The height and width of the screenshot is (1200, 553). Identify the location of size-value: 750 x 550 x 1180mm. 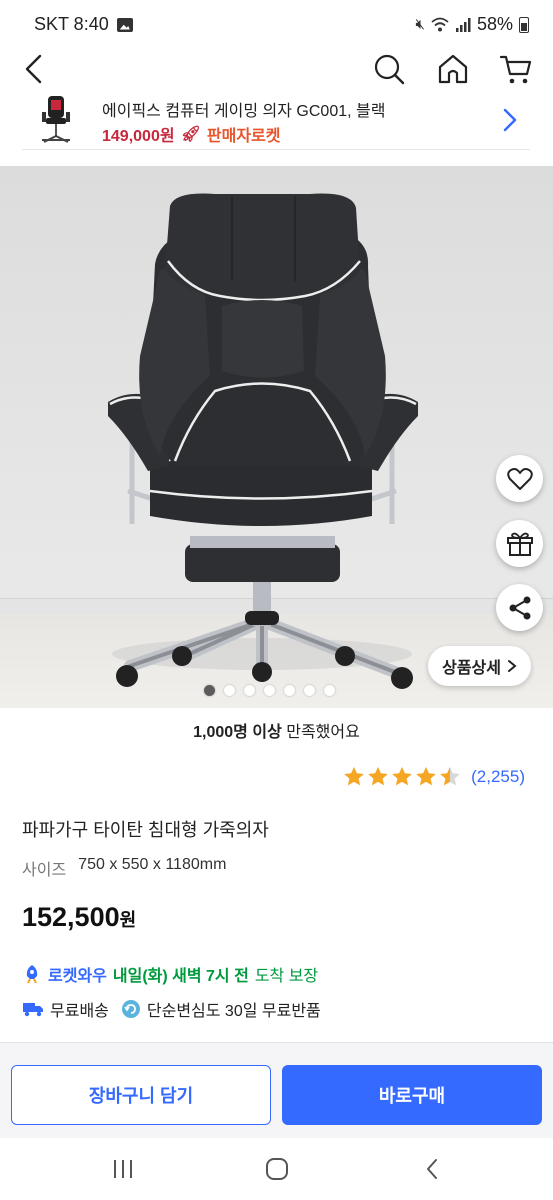
(152, 864).